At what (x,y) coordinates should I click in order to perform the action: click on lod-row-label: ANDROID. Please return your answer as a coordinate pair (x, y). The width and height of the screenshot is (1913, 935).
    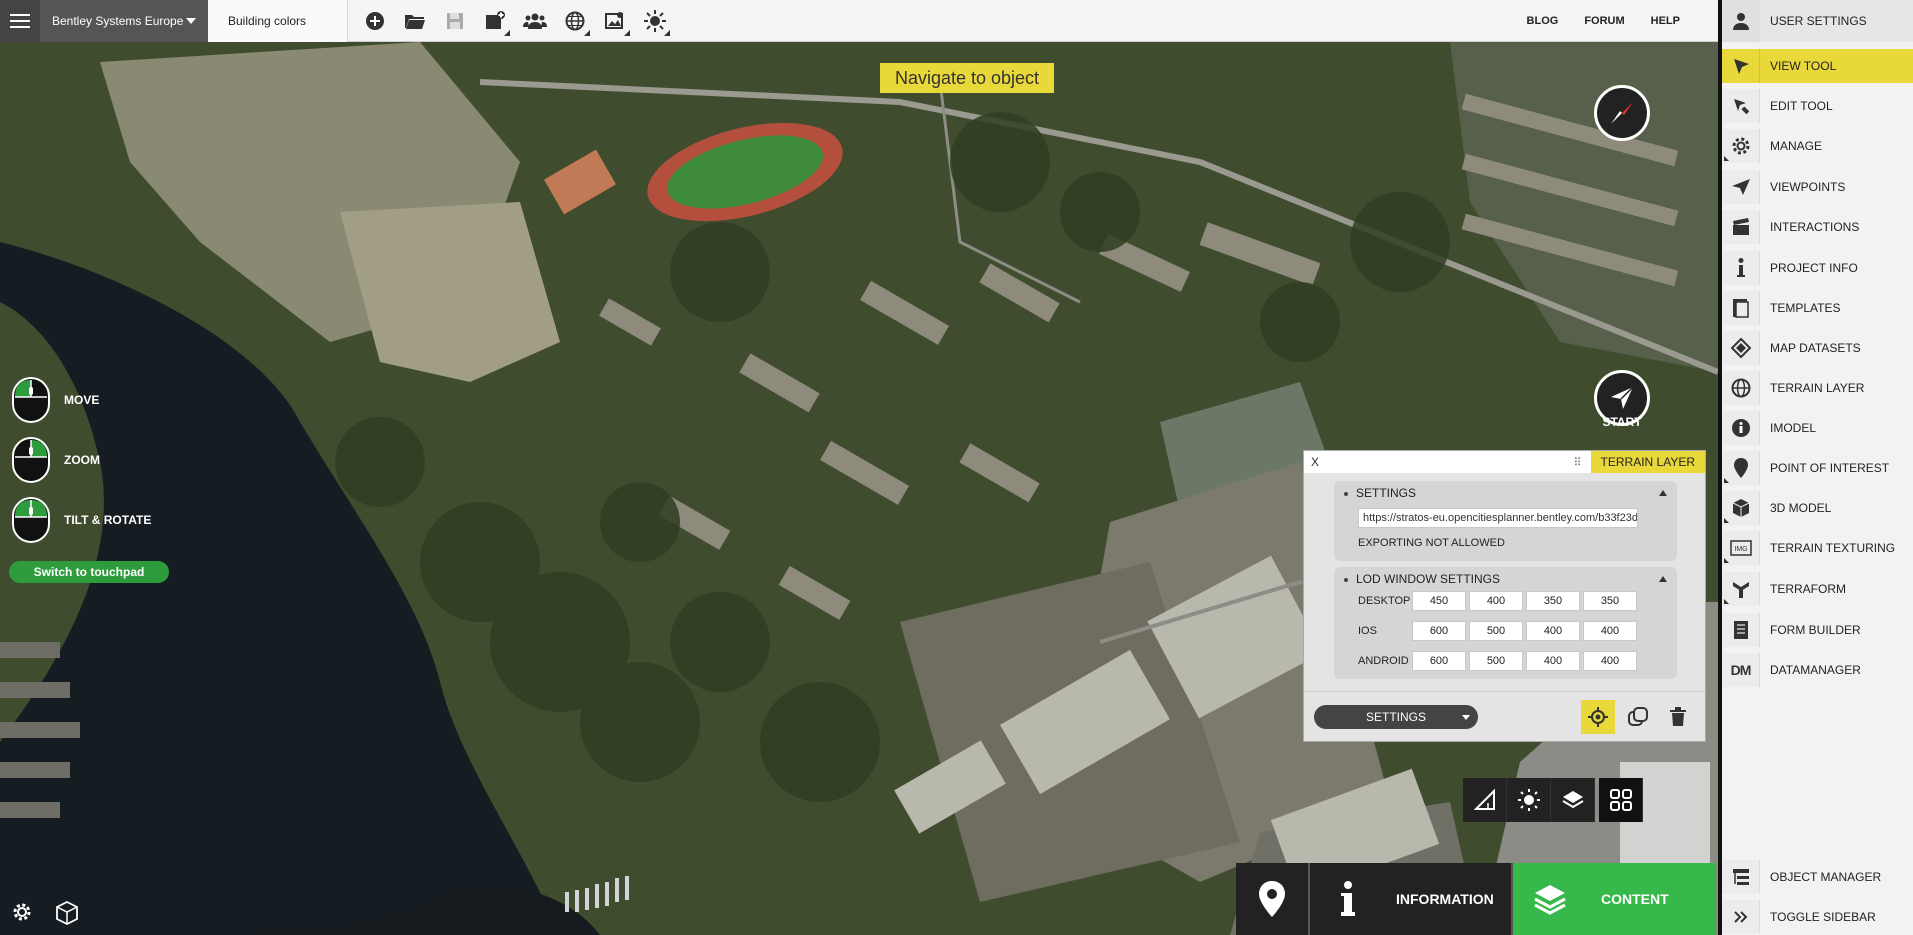
    Looking at the image, I should click on (1383, 661).